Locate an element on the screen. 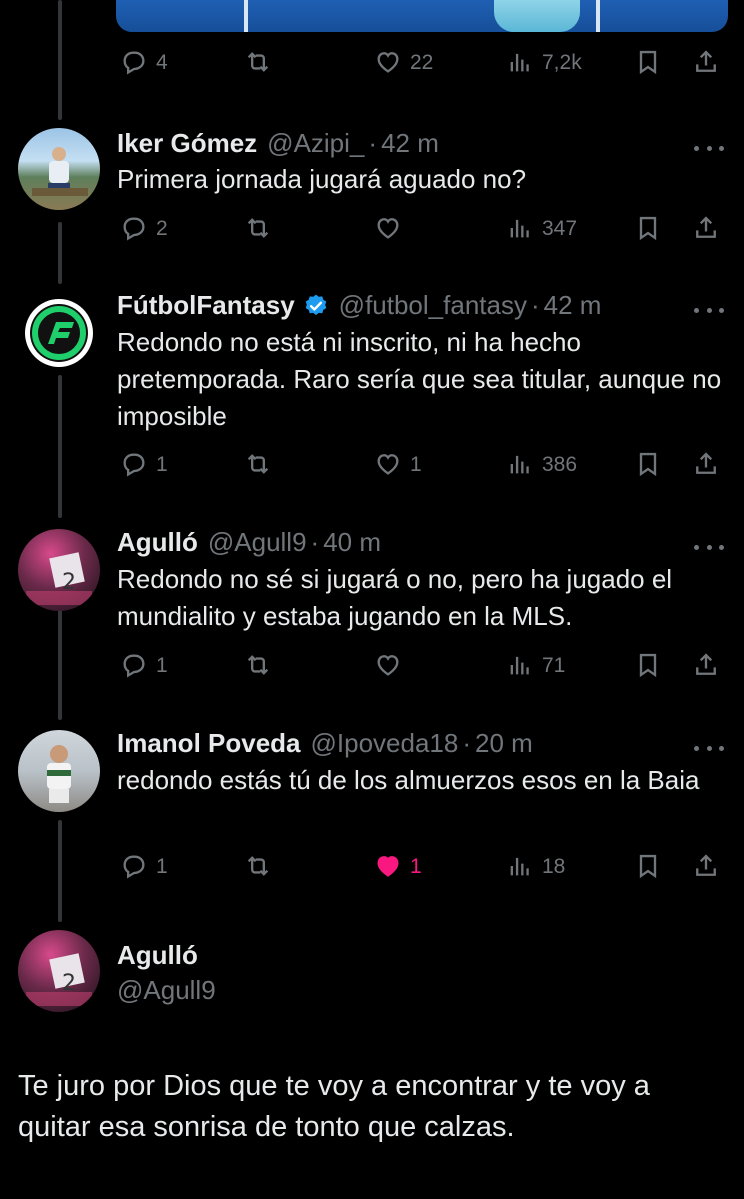 This screenshot has width=744, height=1199. reply-button: 2 is located at coordinates (144, 228).